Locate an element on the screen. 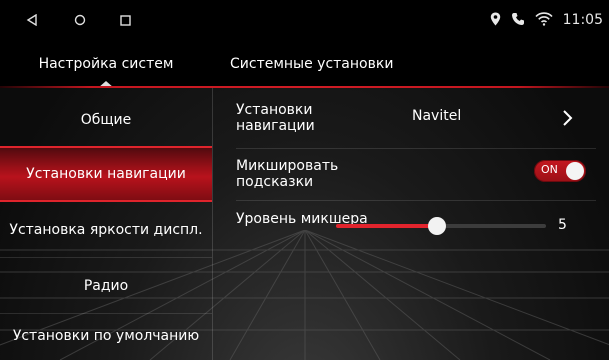  mixer-level-slider is located at coordinates (441, 226).